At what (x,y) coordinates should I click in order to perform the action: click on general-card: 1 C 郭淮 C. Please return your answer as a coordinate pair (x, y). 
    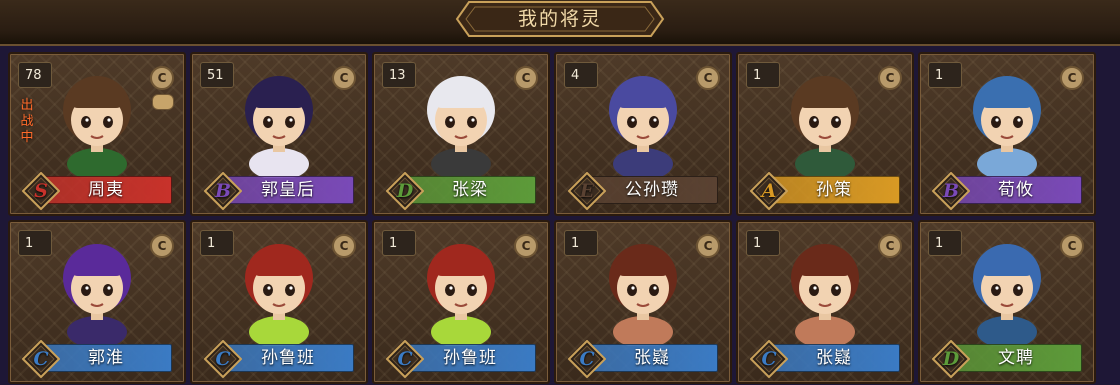
    Looking at the image, I should click on (97, 302).